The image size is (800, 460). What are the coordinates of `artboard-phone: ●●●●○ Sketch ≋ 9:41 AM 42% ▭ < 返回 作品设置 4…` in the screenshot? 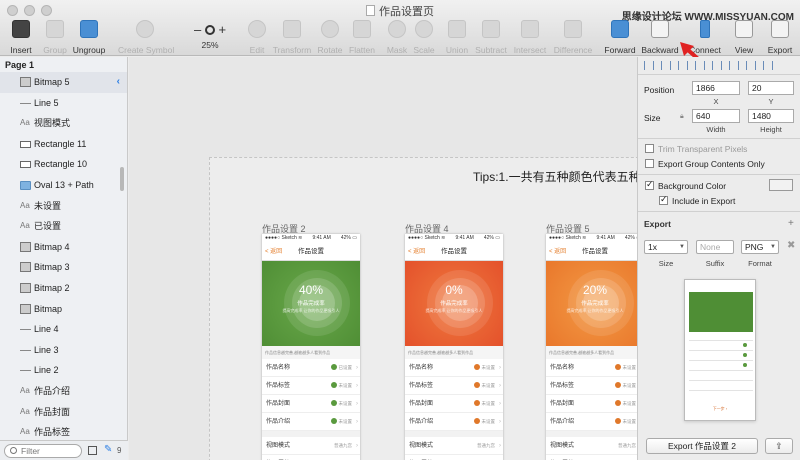 It's located at (311, 347).